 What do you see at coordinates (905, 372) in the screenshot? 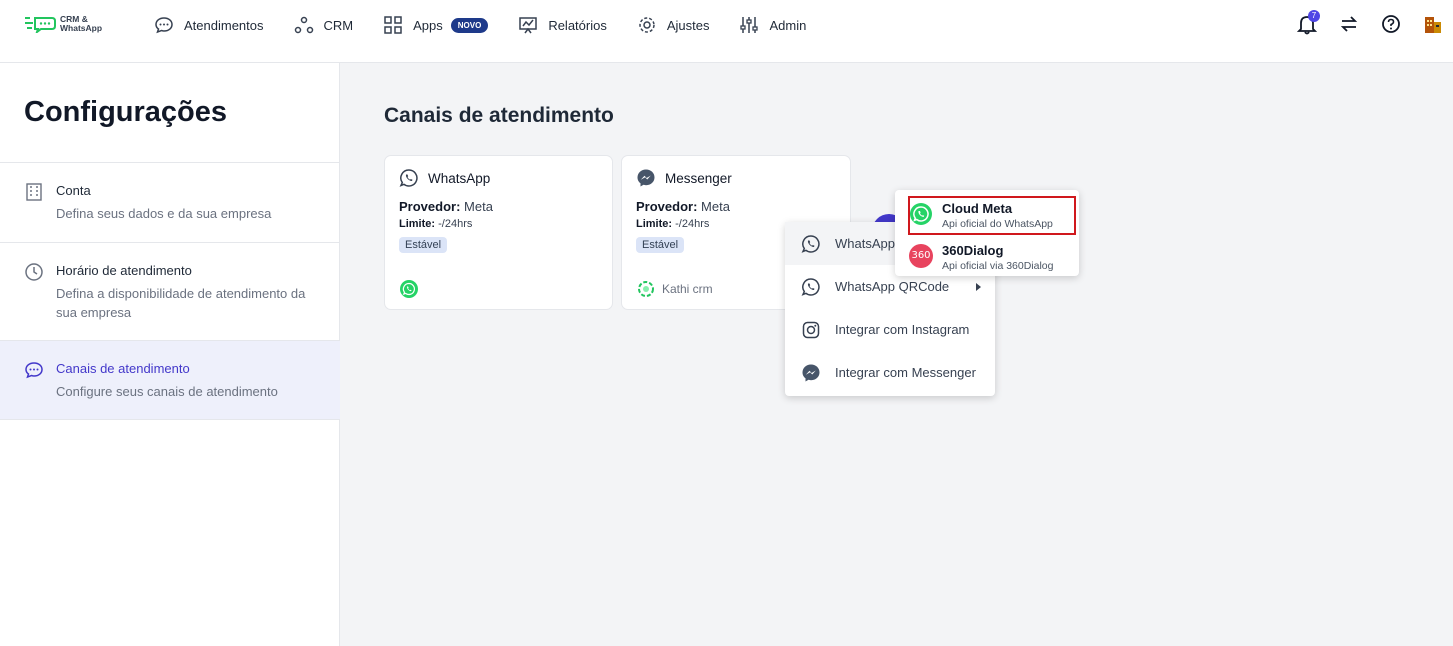
I see `menu-item-label: Integrar com Messenger` at bounding box center [905, 372].